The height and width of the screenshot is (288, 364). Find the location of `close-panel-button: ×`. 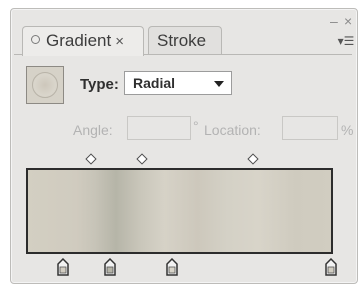

close-panel-button: × is located at coordinates (348, 21).